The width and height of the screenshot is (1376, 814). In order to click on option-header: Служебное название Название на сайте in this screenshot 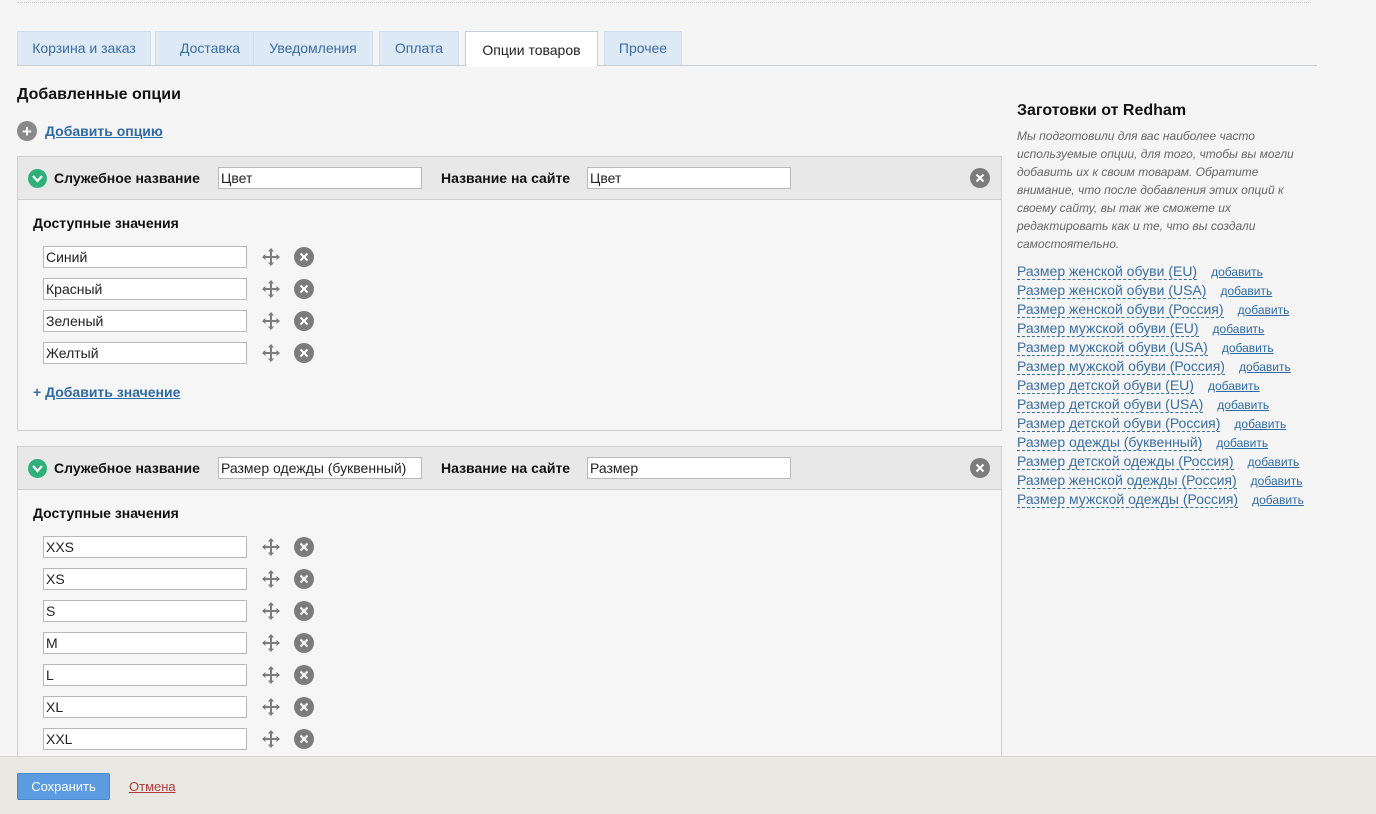, I will do `click(509, 178)`.